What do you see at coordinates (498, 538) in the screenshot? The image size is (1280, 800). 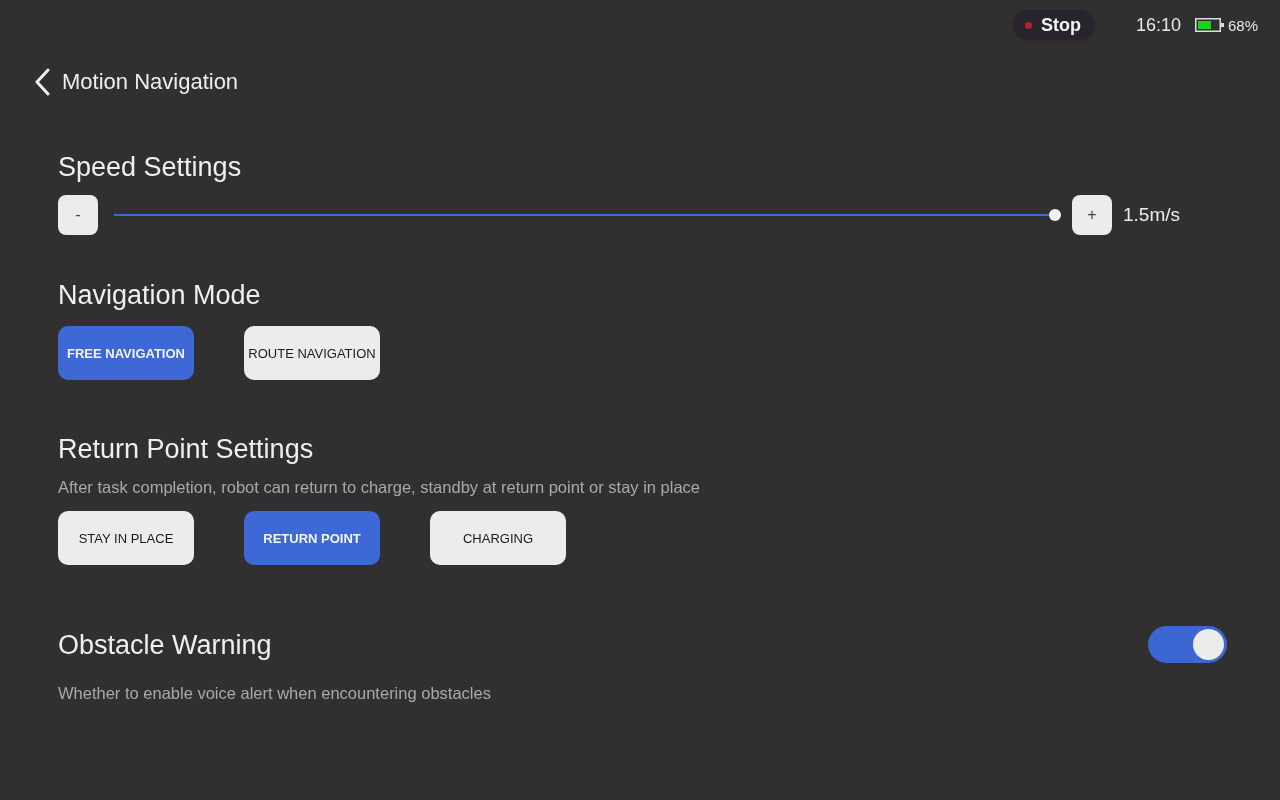 I see `return-option-button: CHARGING` at bounding box center [498, 538].